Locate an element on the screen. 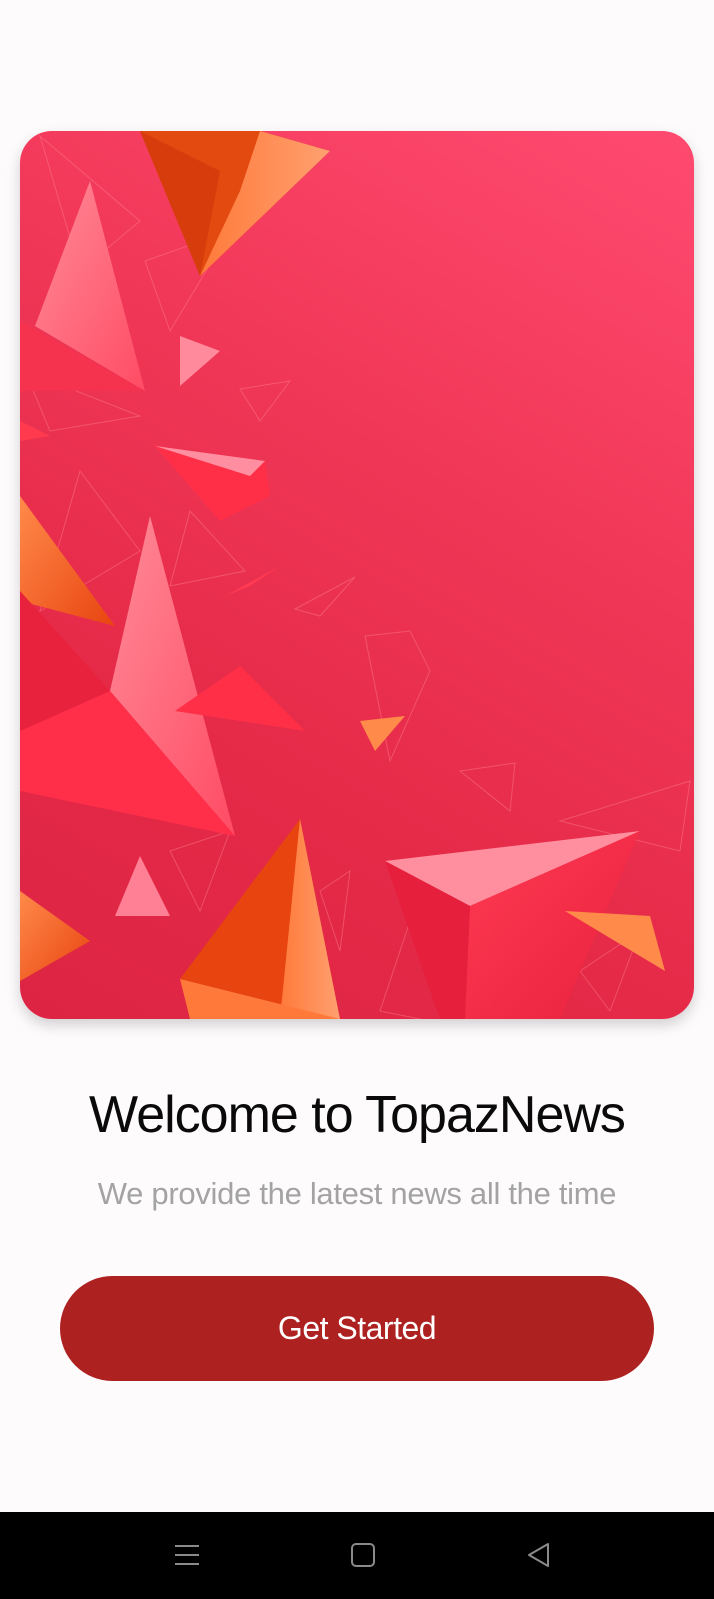 This screenshot has width=714, height=1599. welcome-title: Welcome to TopazNews is located at coordinates (357, 1115).